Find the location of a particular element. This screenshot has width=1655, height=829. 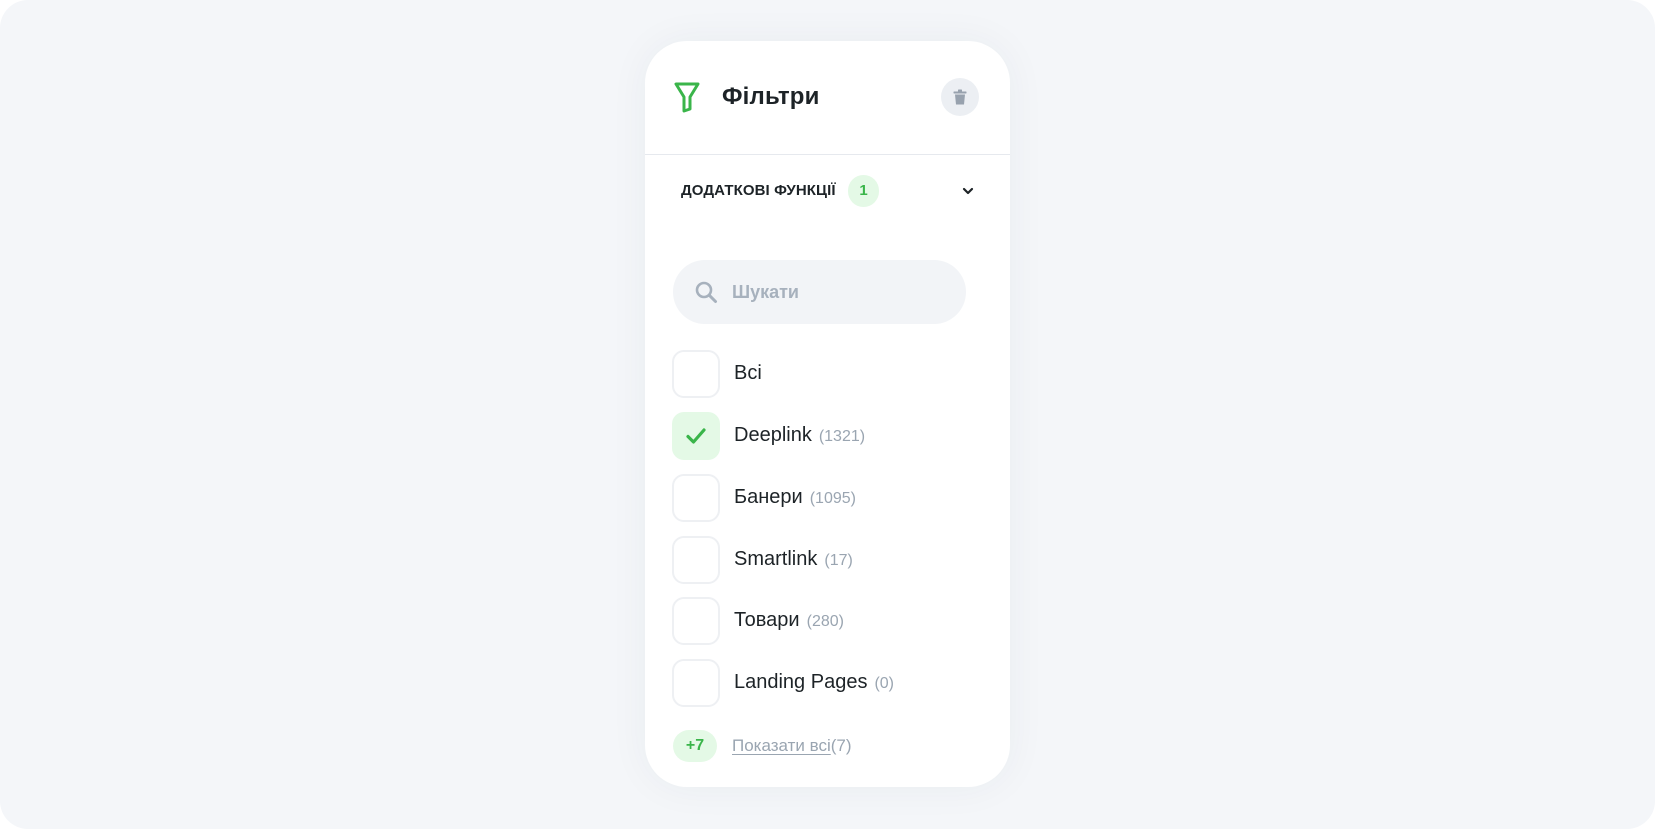

option-label: Банери is located at coordinates (768, 497).